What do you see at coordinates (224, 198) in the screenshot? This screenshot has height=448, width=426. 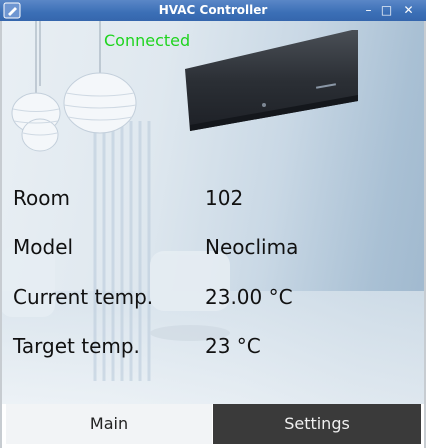 I see `room-value: 102` at bounding box center [224, 198].